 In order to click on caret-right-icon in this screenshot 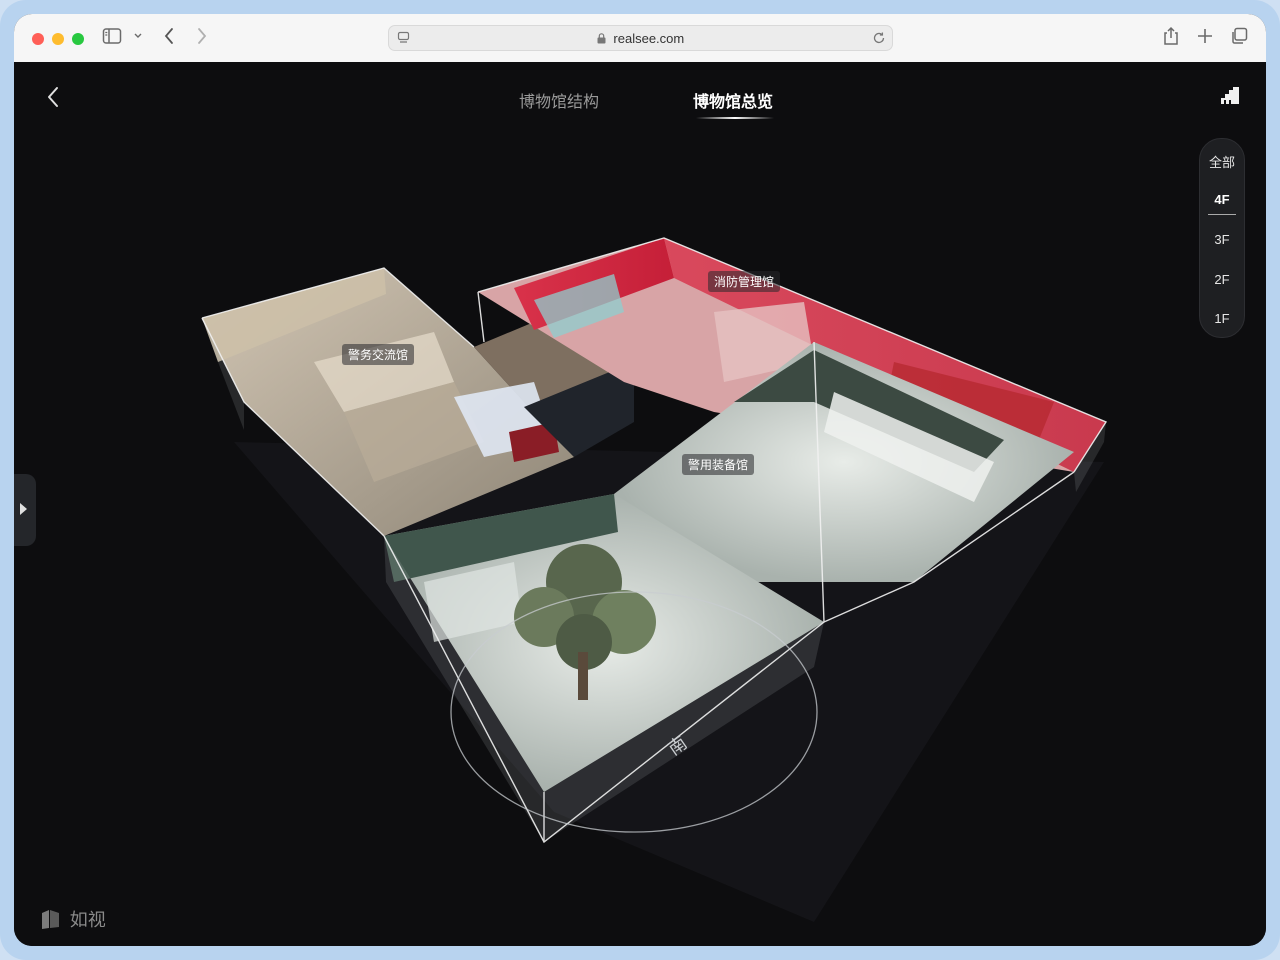, I will do `click(23, 511)`.